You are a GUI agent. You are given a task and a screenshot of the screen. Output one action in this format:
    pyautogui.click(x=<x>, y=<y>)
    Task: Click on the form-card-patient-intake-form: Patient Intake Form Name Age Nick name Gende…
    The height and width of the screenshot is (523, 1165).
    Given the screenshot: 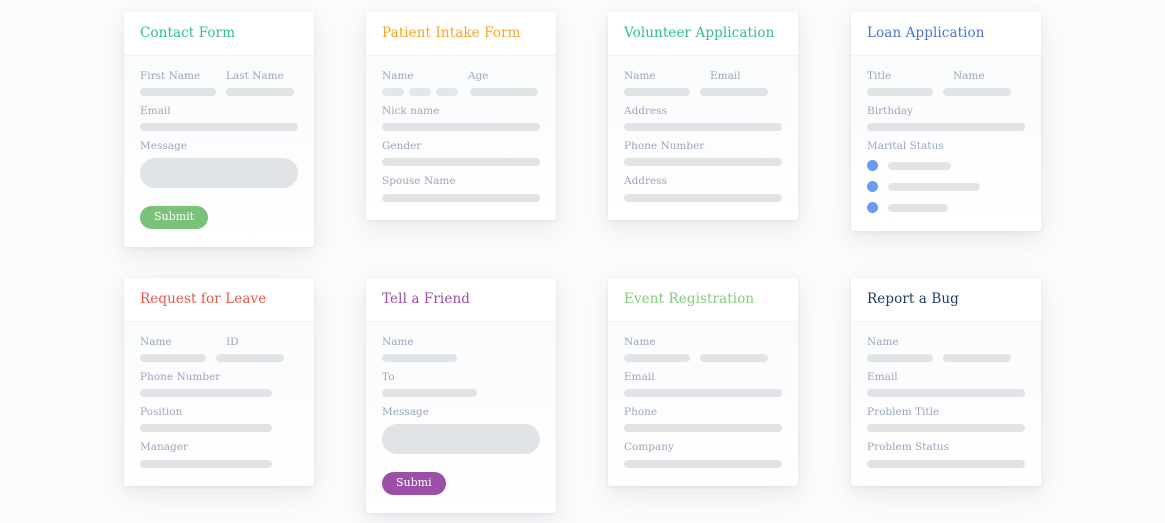 What is the action you would take?
    pyautogui.click(x=461, y=116)
    